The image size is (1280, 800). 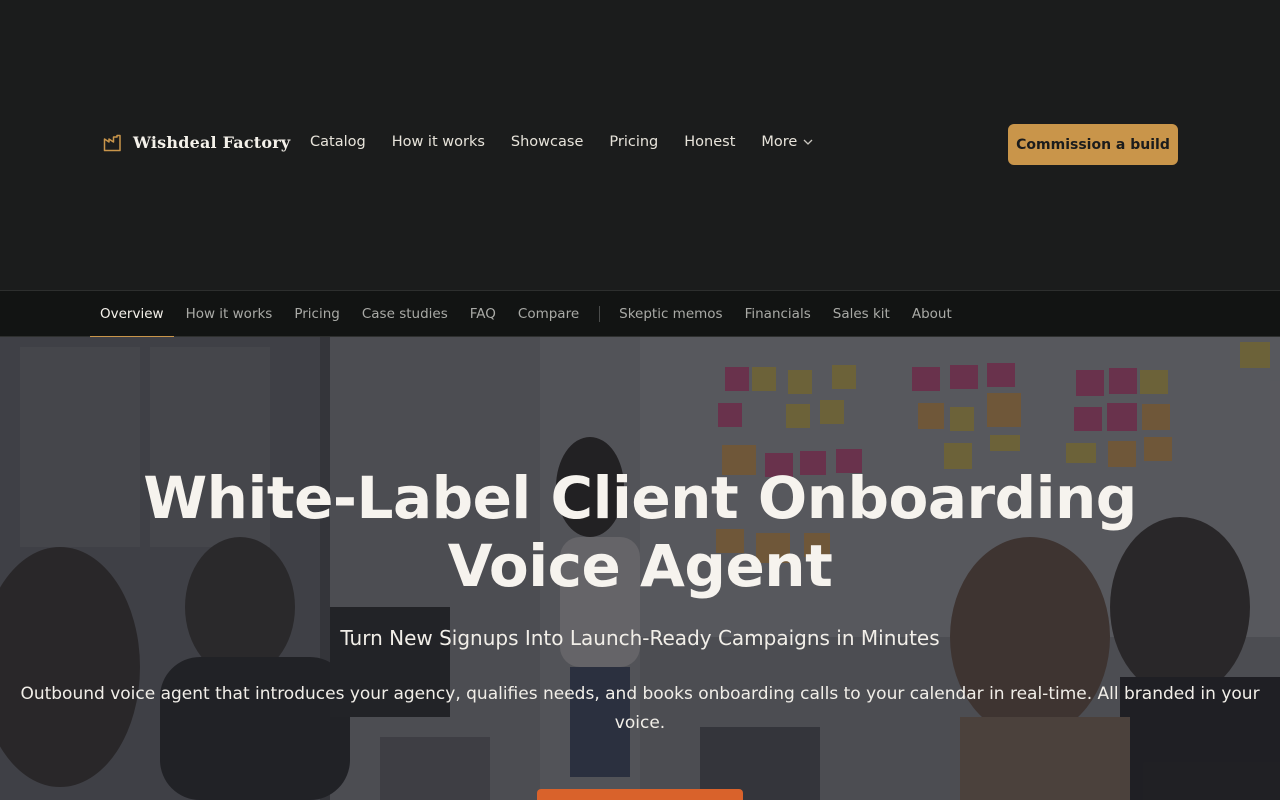 I want to click on nav-honest: Honest, so click(x=709, y=142).